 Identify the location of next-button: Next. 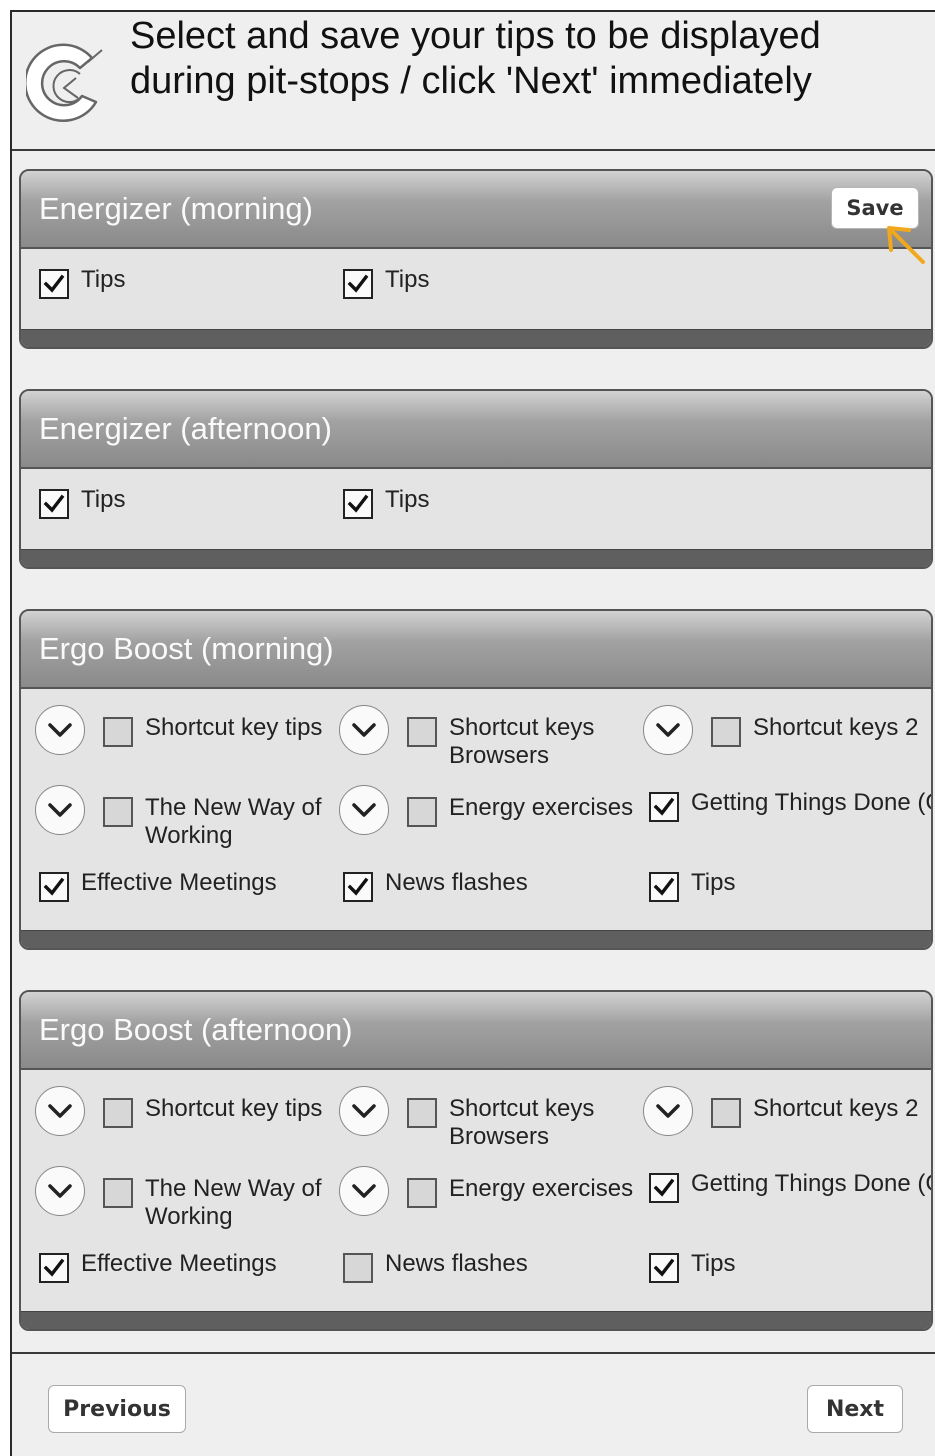
(855, 1409).